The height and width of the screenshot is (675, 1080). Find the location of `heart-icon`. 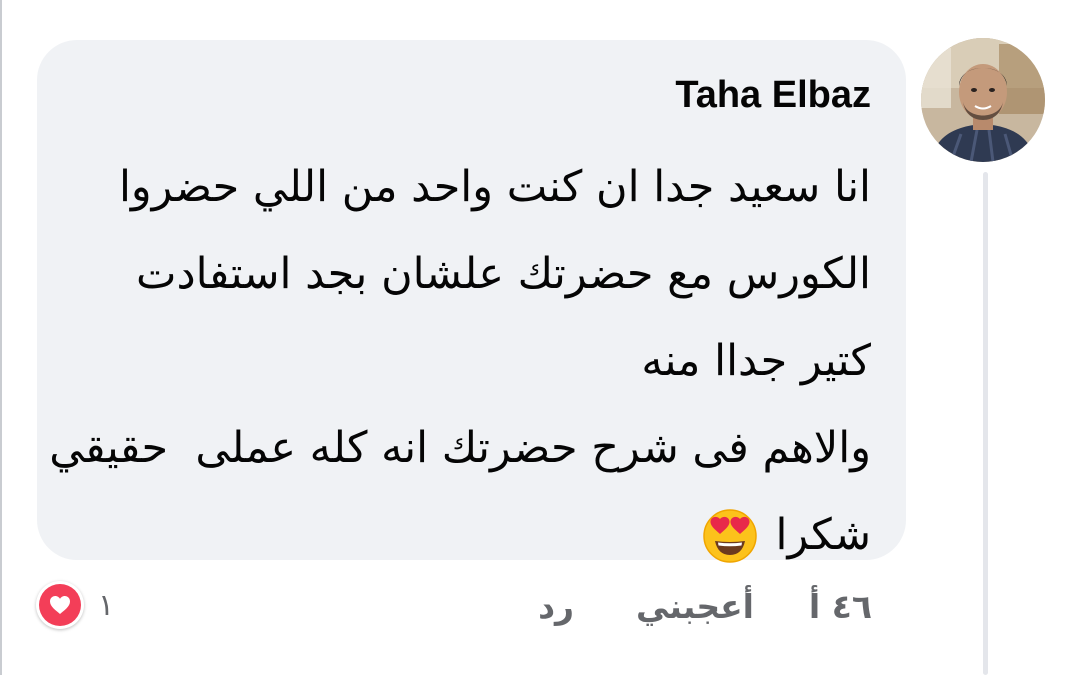

heart-icon is located at coordinates (60, 605).